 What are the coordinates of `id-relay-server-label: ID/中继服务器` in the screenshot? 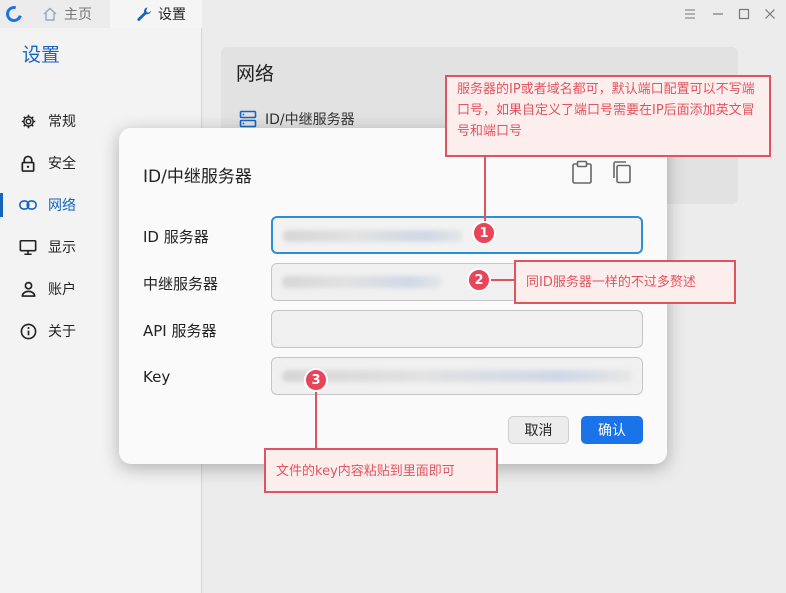 It's located at (310, 120).